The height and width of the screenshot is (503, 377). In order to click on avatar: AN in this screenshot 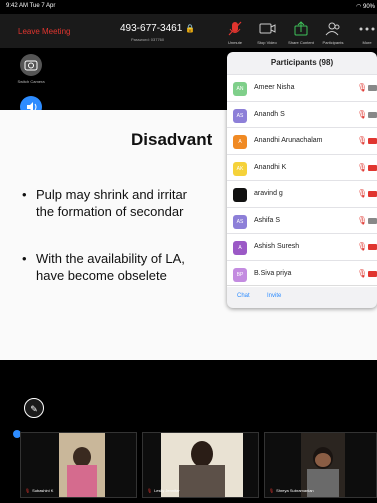, I will do `click(240, 89)`.